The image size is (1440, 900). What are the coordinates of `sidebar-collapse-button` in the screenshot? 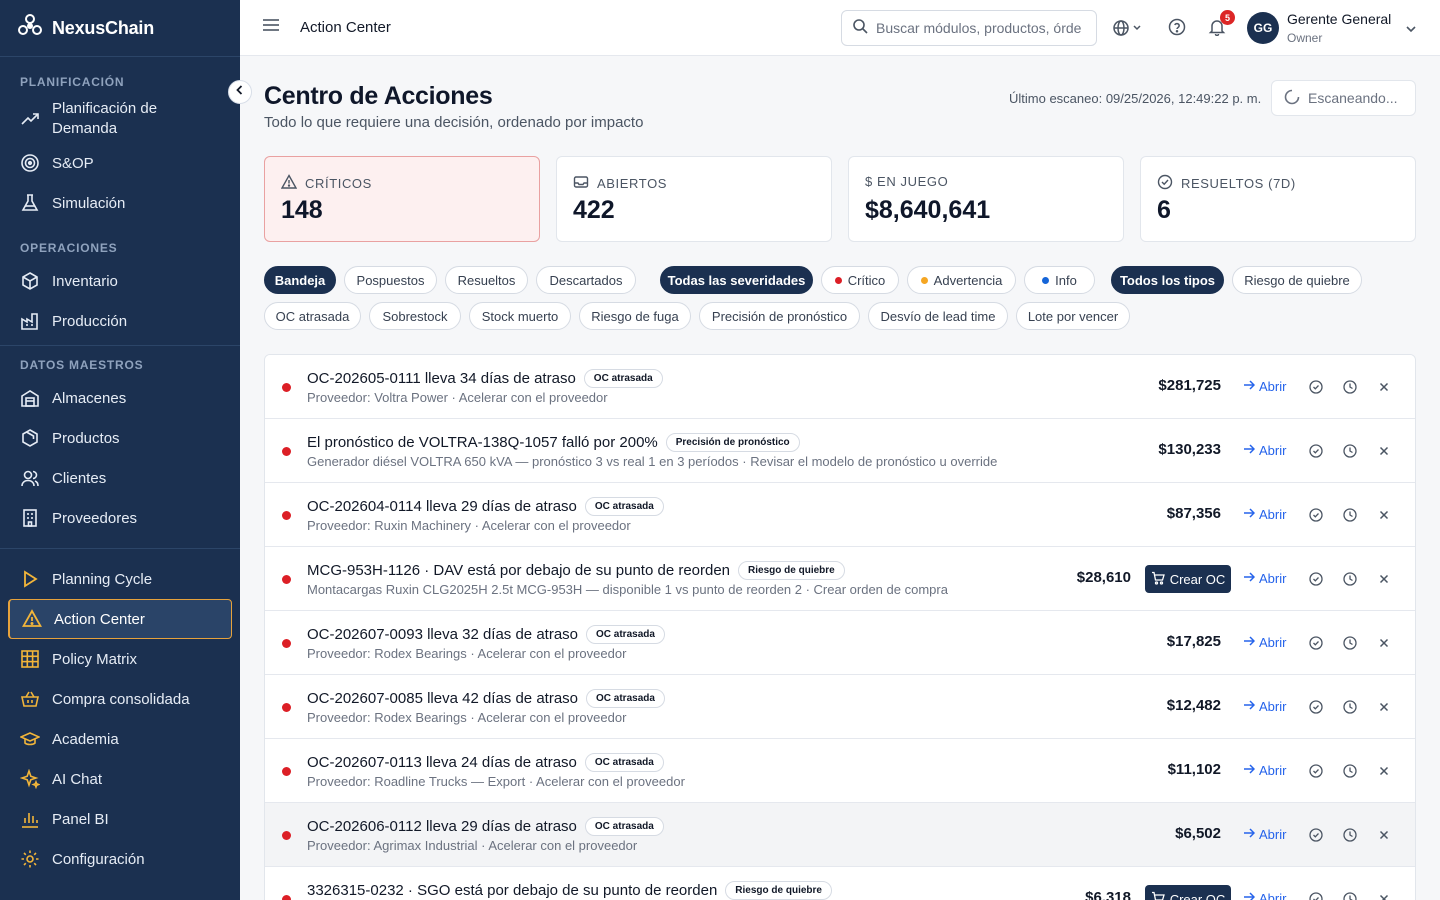 It's located at (240, 92).